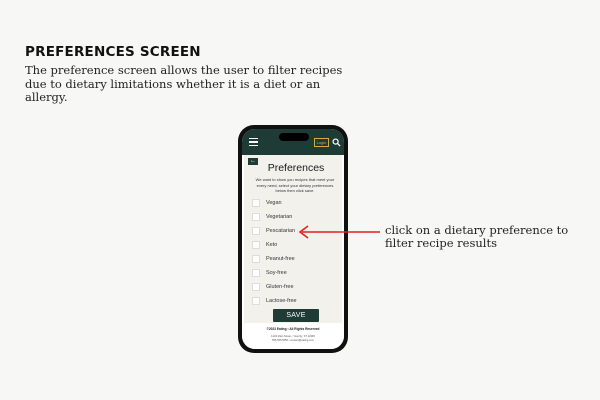 The image size is (600, 400). I want to click on dynamic-island, so click(294, 137).